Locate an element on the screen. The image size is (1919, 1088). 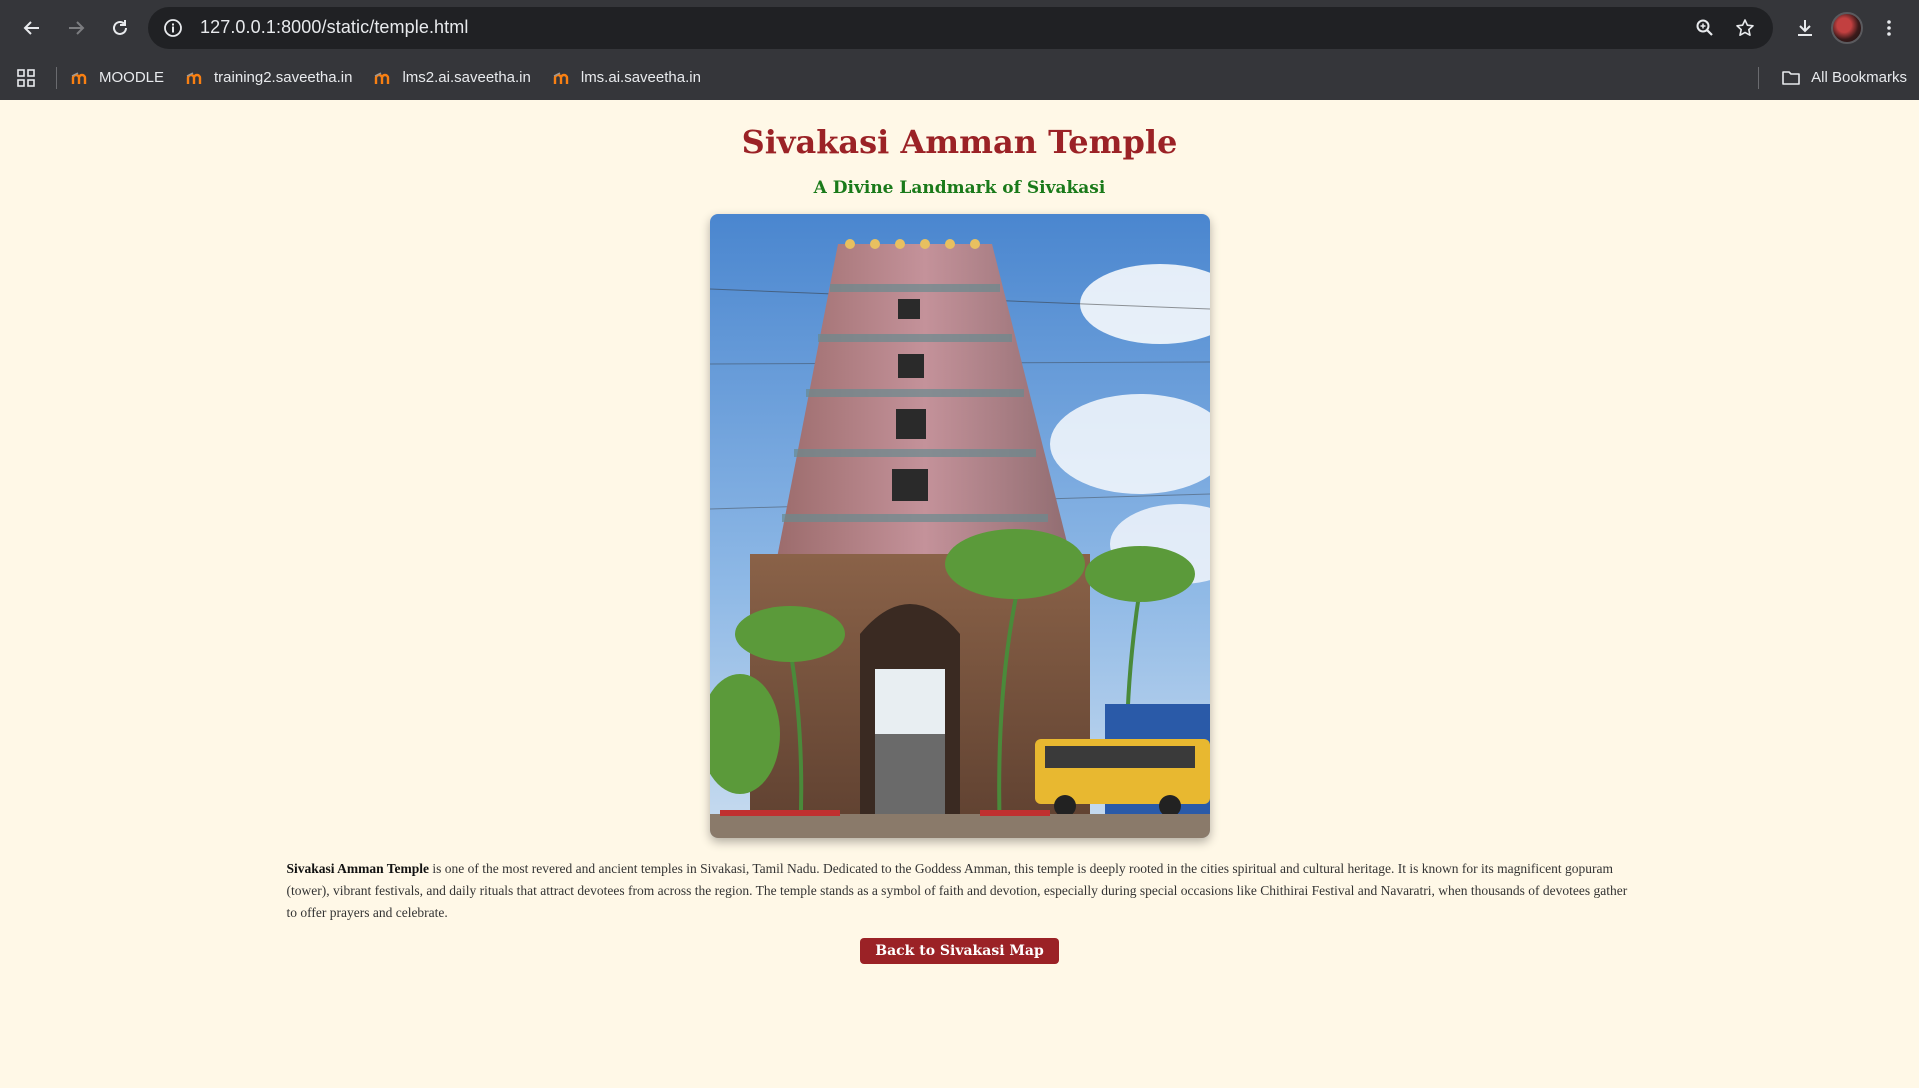
temple-photo is located at coordinates (959, 525).